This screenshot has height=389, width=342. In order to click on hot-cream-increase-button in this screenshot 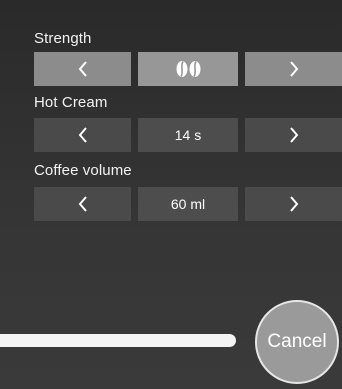, I will do `click(293, 135)`.